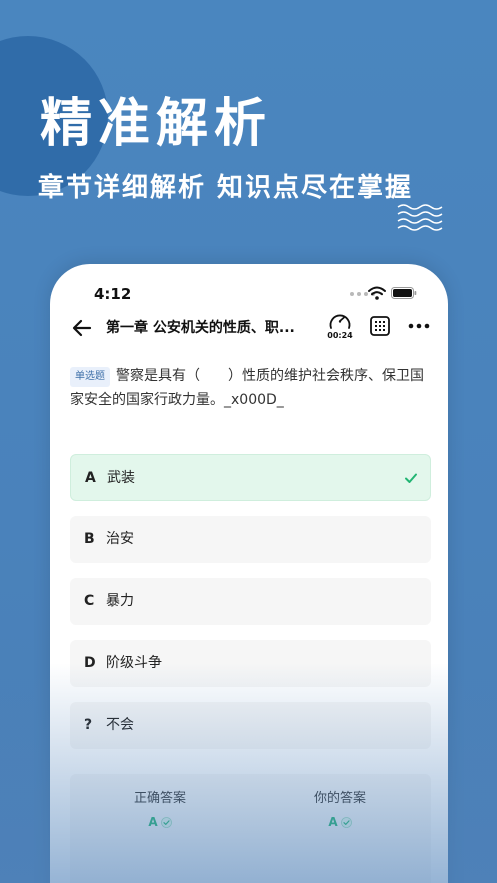  I want to click on more-icon, so click(419, 326).